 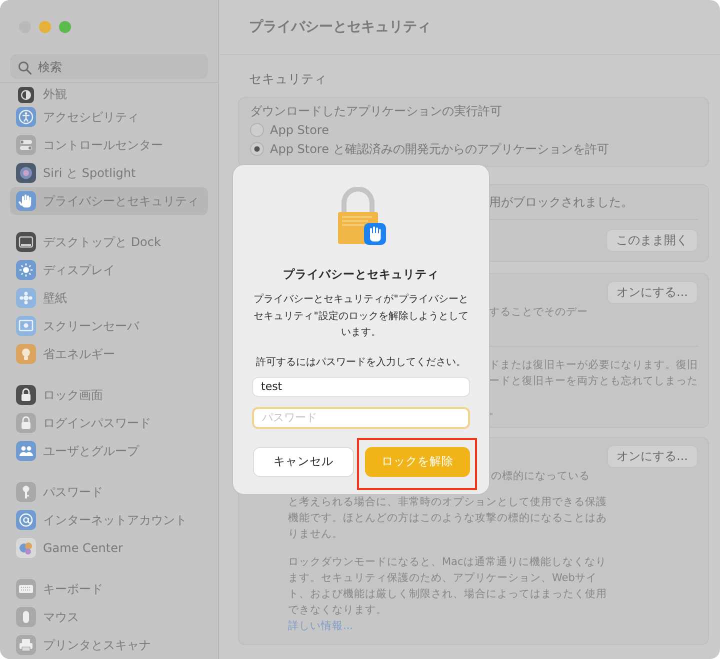 What do you see at coordinates (26, 520) in the screenshot?
I see `at-sign-icon` at bounding box center [26, 520].